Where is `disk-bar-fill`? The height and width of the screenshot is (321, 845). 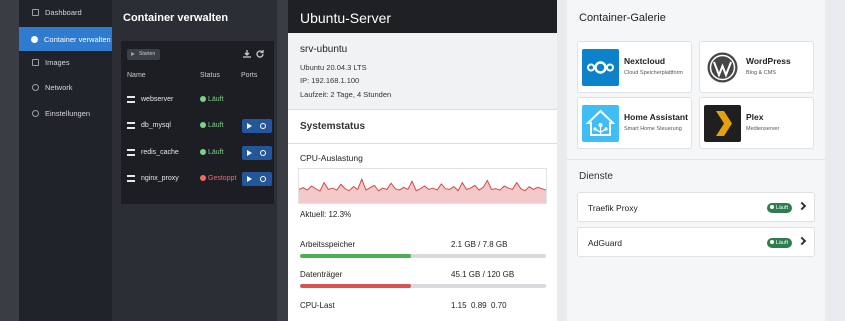 disk-bar-fill is located at coordinates (355, 286).